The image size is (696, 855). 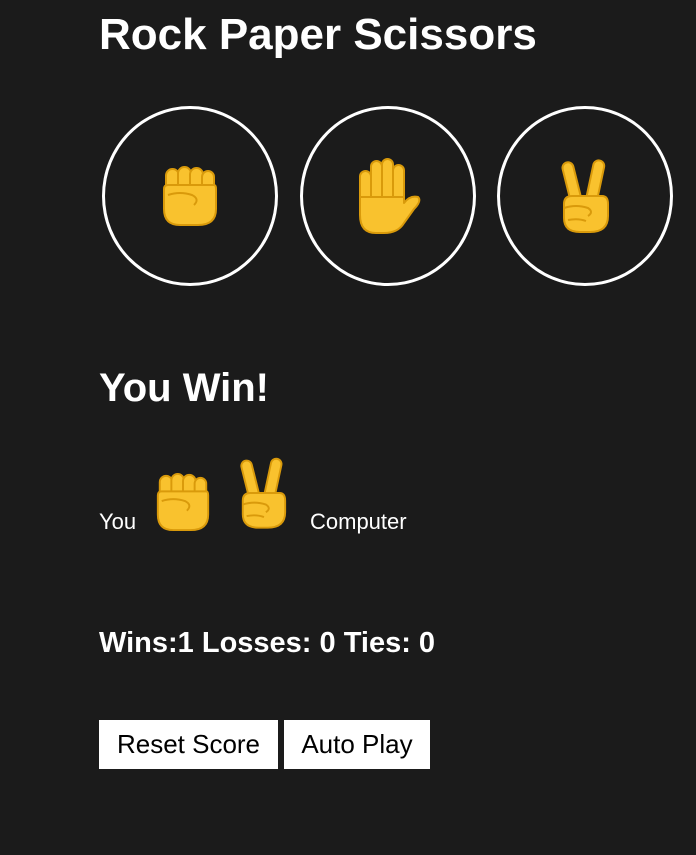 I want to click on computer-label: Computer, so click(x=358, y=521).